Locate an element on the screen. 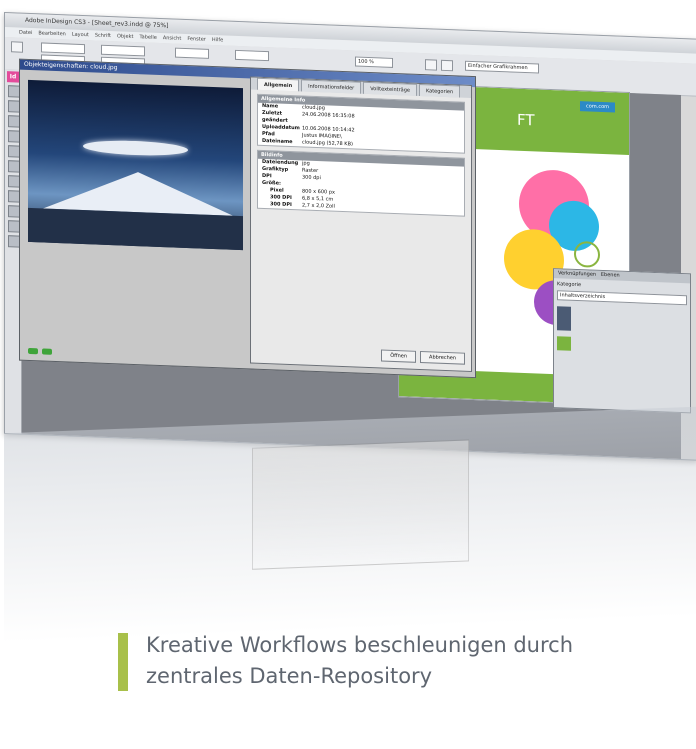 This screenshot has width=696, height=749. zoom-field: 100 % is located at coordinates (374, 62).